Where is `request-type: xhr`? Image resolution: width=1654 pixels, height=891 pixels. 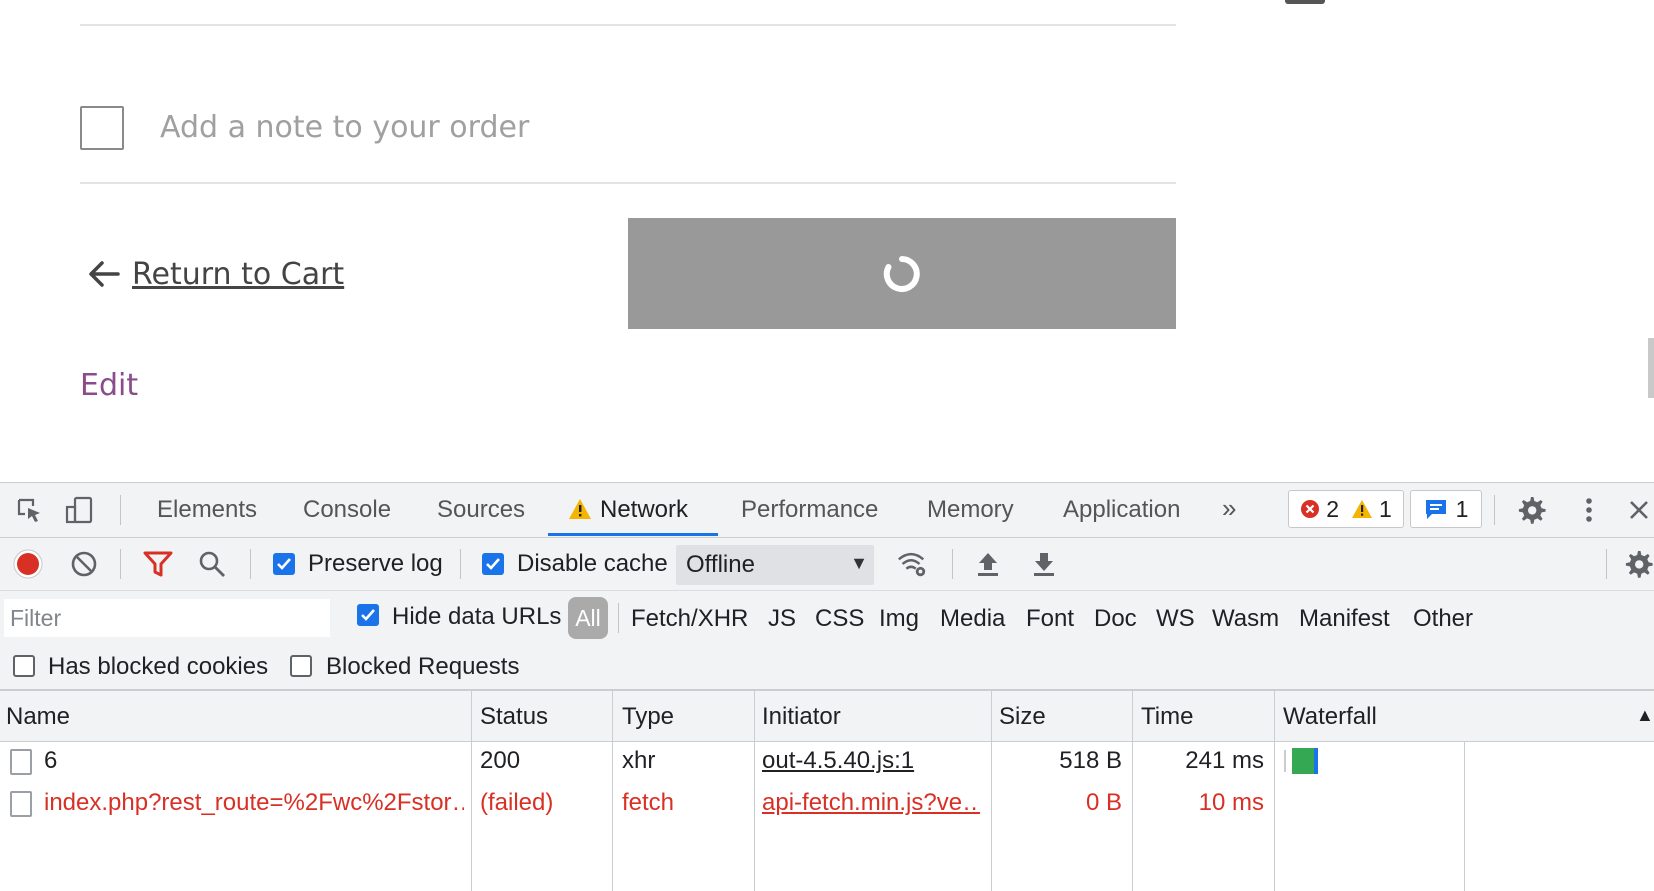 request-type: xhr is located at coordinates (639, 760).